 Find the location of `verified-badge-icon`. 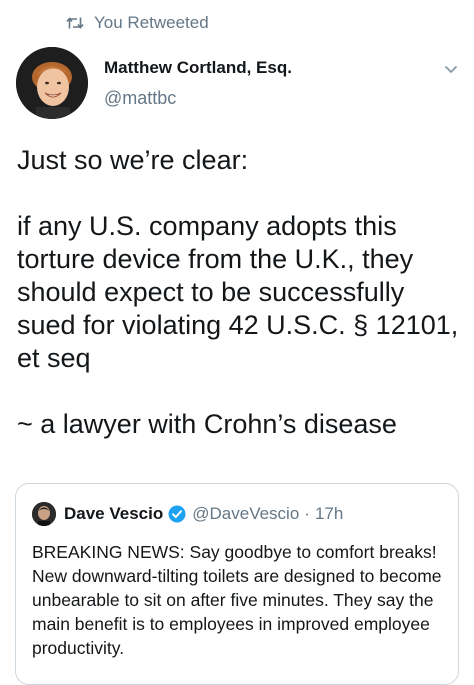

verified-badge-icon is located at coordinates (177, 514).